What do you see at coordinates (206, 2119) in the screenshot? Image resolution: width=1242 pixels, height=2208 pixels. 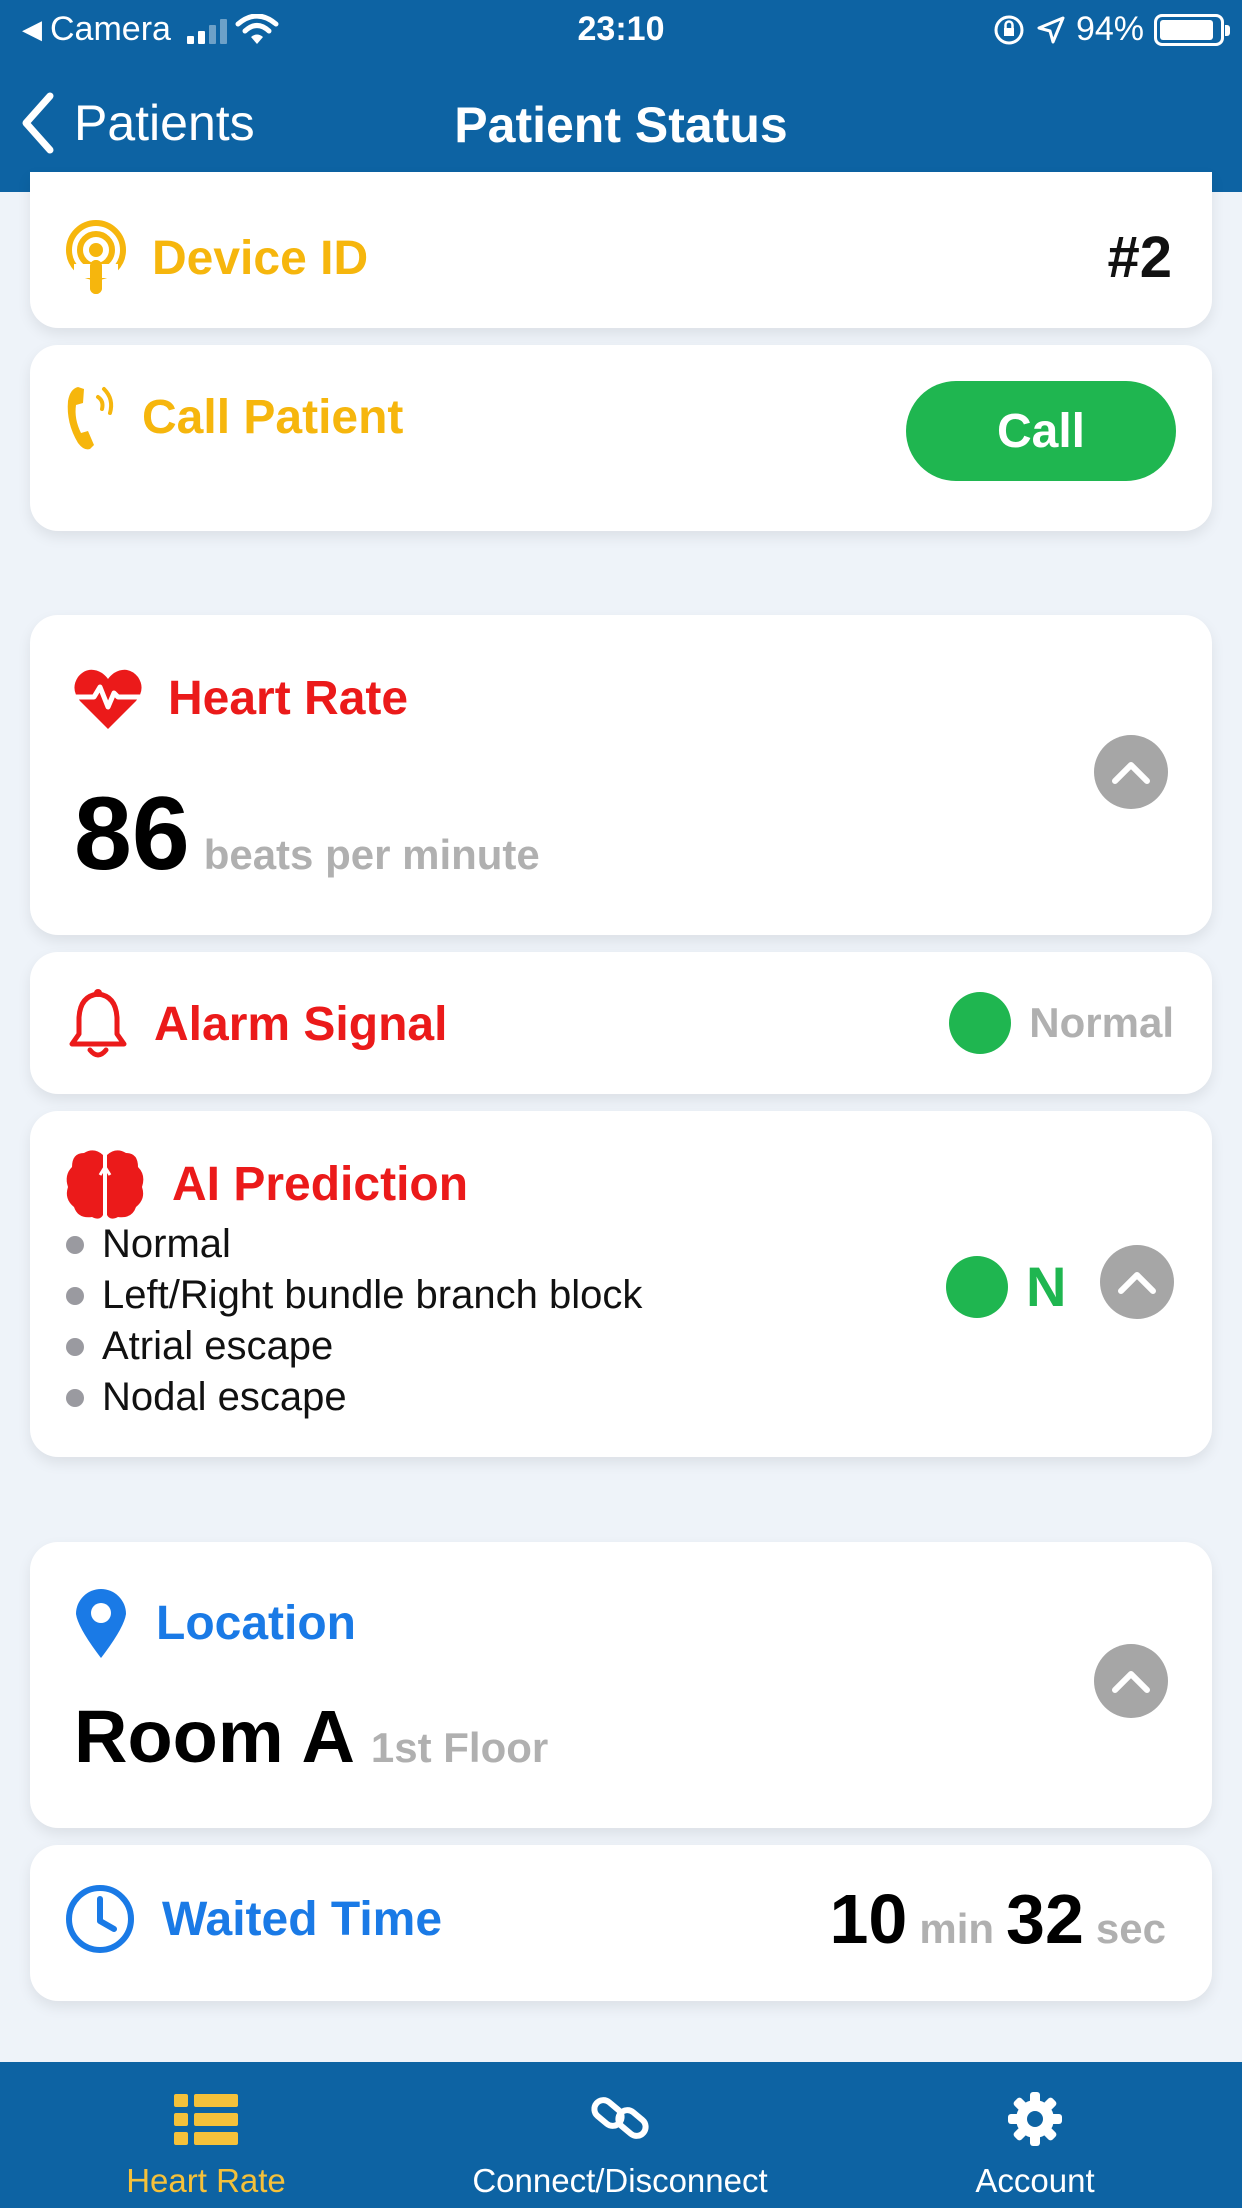 I see `list-icon` at bounding box center [206, 2119].